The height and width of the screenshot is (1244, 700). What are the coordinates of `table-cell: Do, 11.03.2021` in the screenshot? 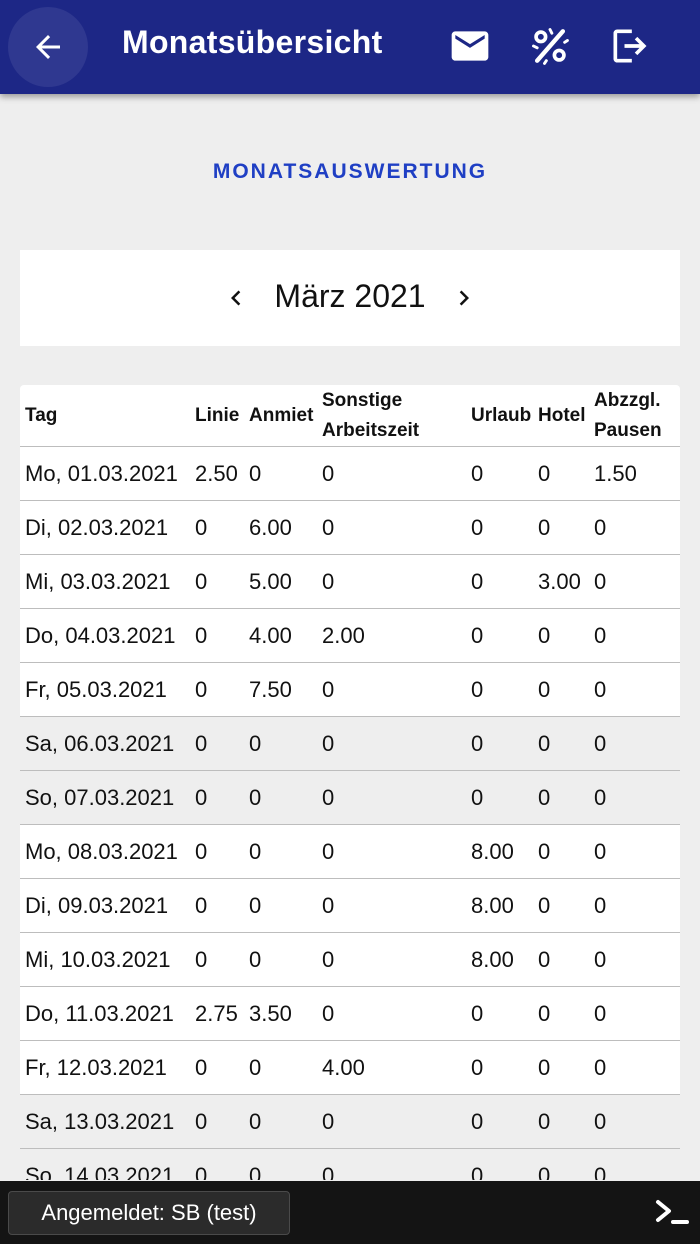 It's located at (105, 1013).